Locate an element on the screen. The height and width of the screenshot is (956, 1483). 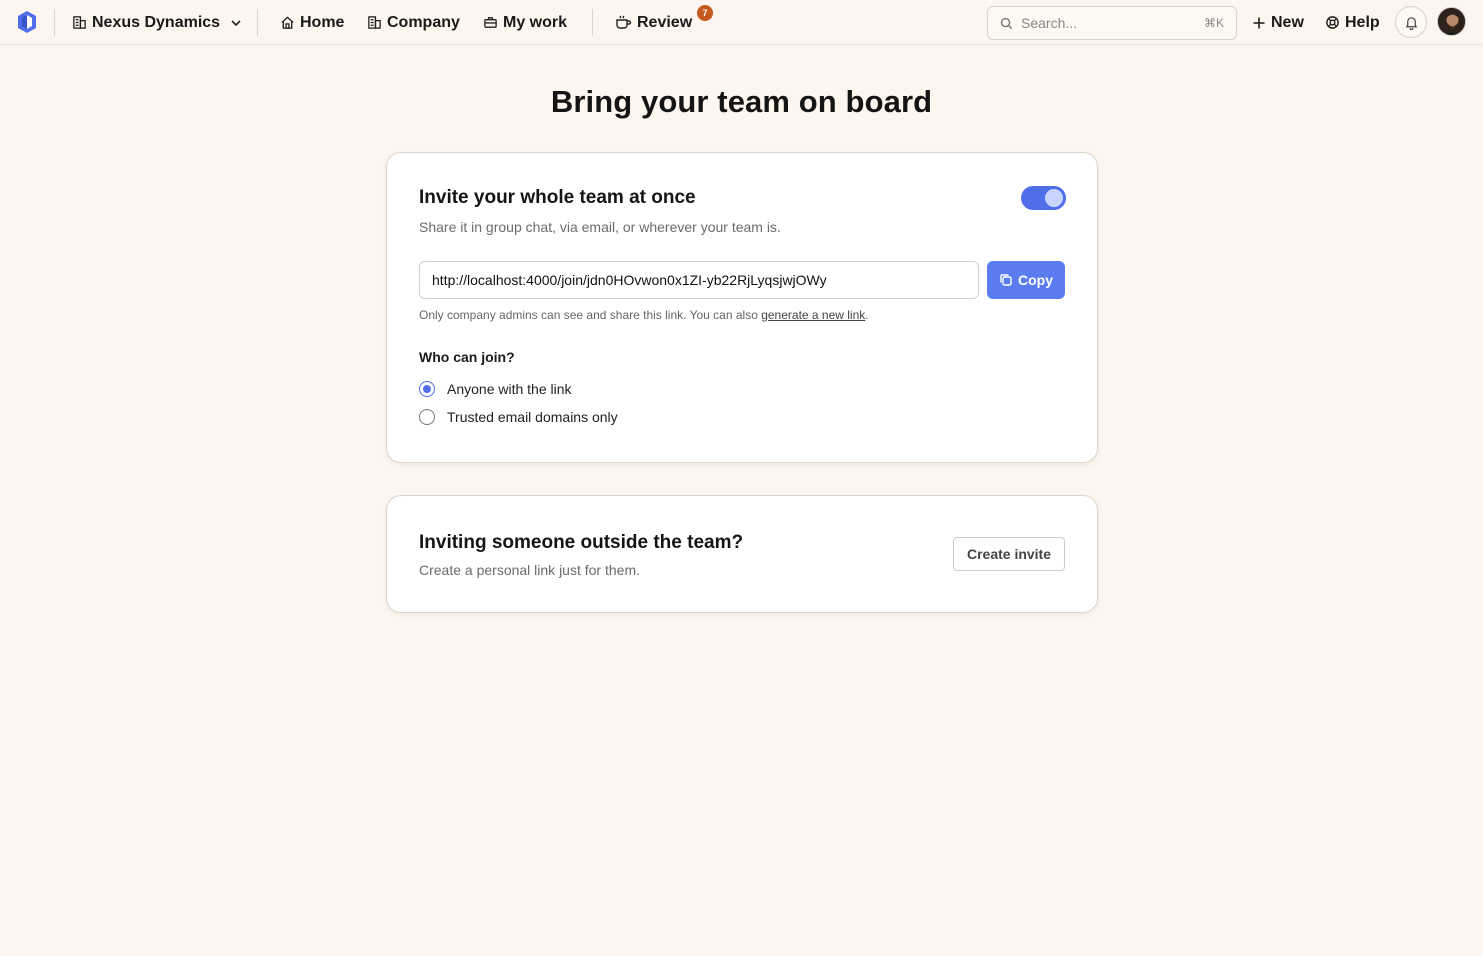
admin-hint-end: . is located at coordinates (867, 315).